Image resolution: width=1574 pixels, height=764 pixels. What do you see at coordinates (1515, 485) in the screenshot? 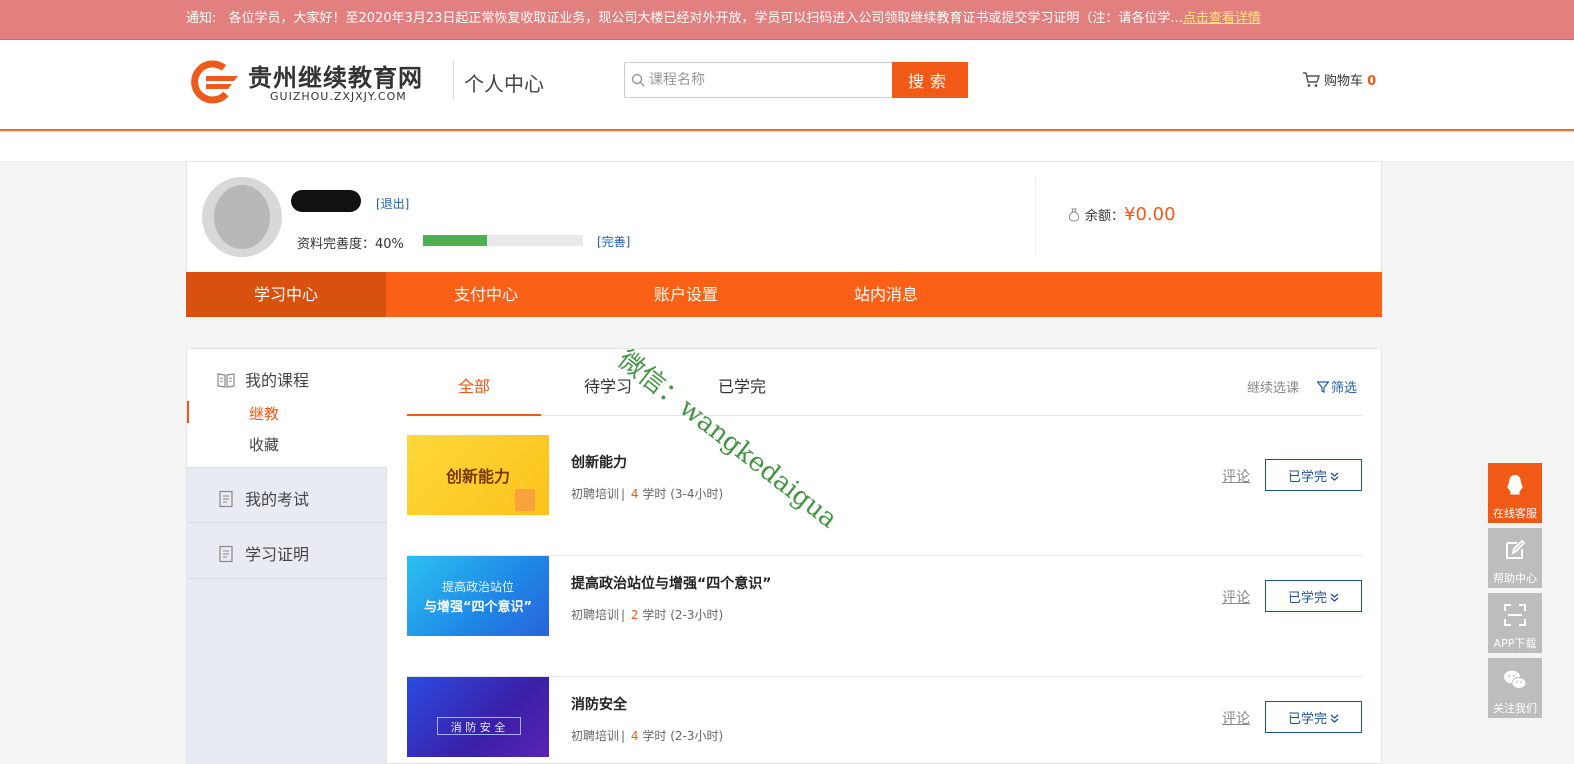
I see `qq-icon` at bounding box center [1515, 485].